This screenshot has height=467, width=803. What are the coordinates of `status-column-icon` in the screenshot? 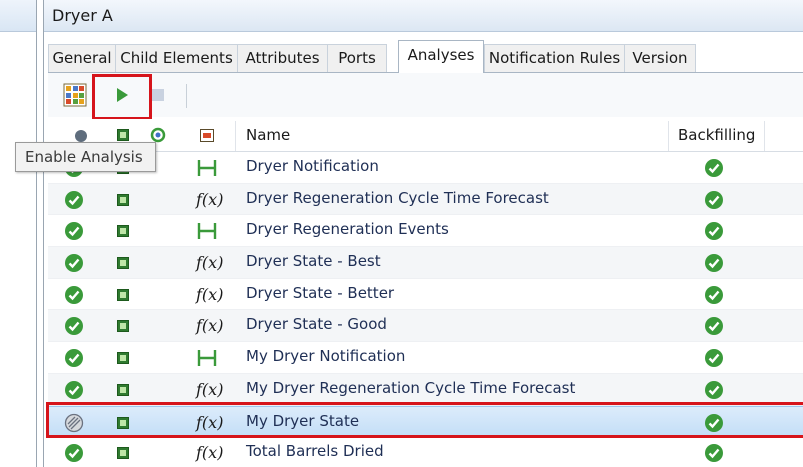 It's located at (81, 136).